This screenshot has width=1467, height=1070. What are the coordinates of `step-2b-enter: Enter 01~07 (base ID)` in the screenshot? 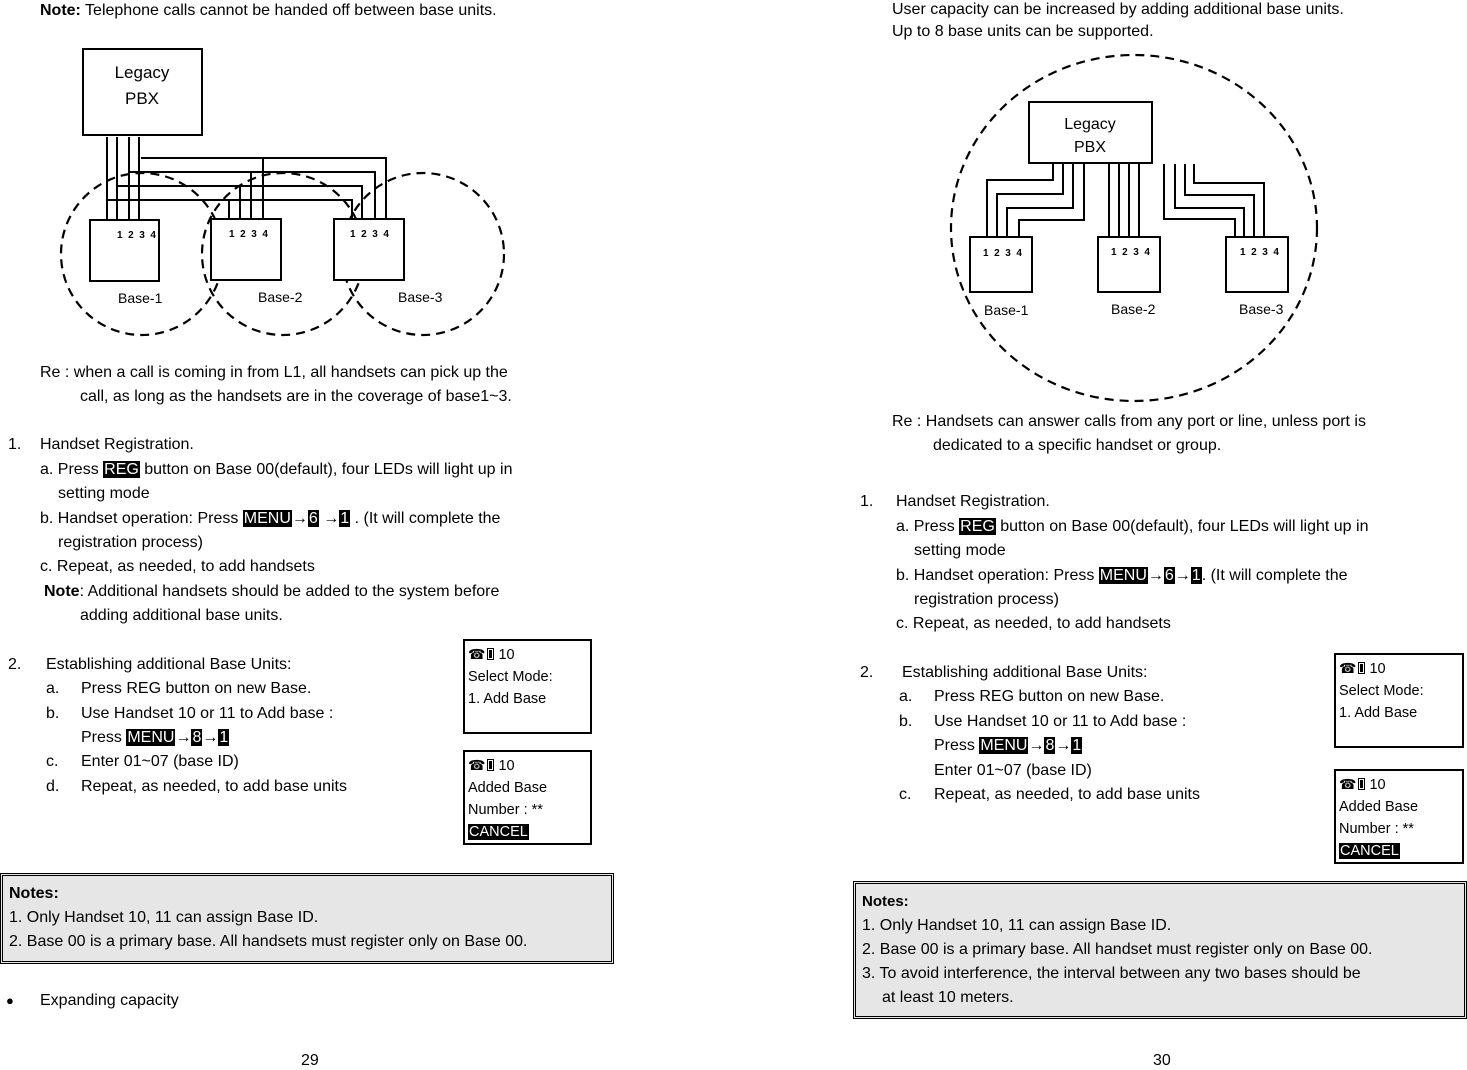 It's located at (1013, 770).